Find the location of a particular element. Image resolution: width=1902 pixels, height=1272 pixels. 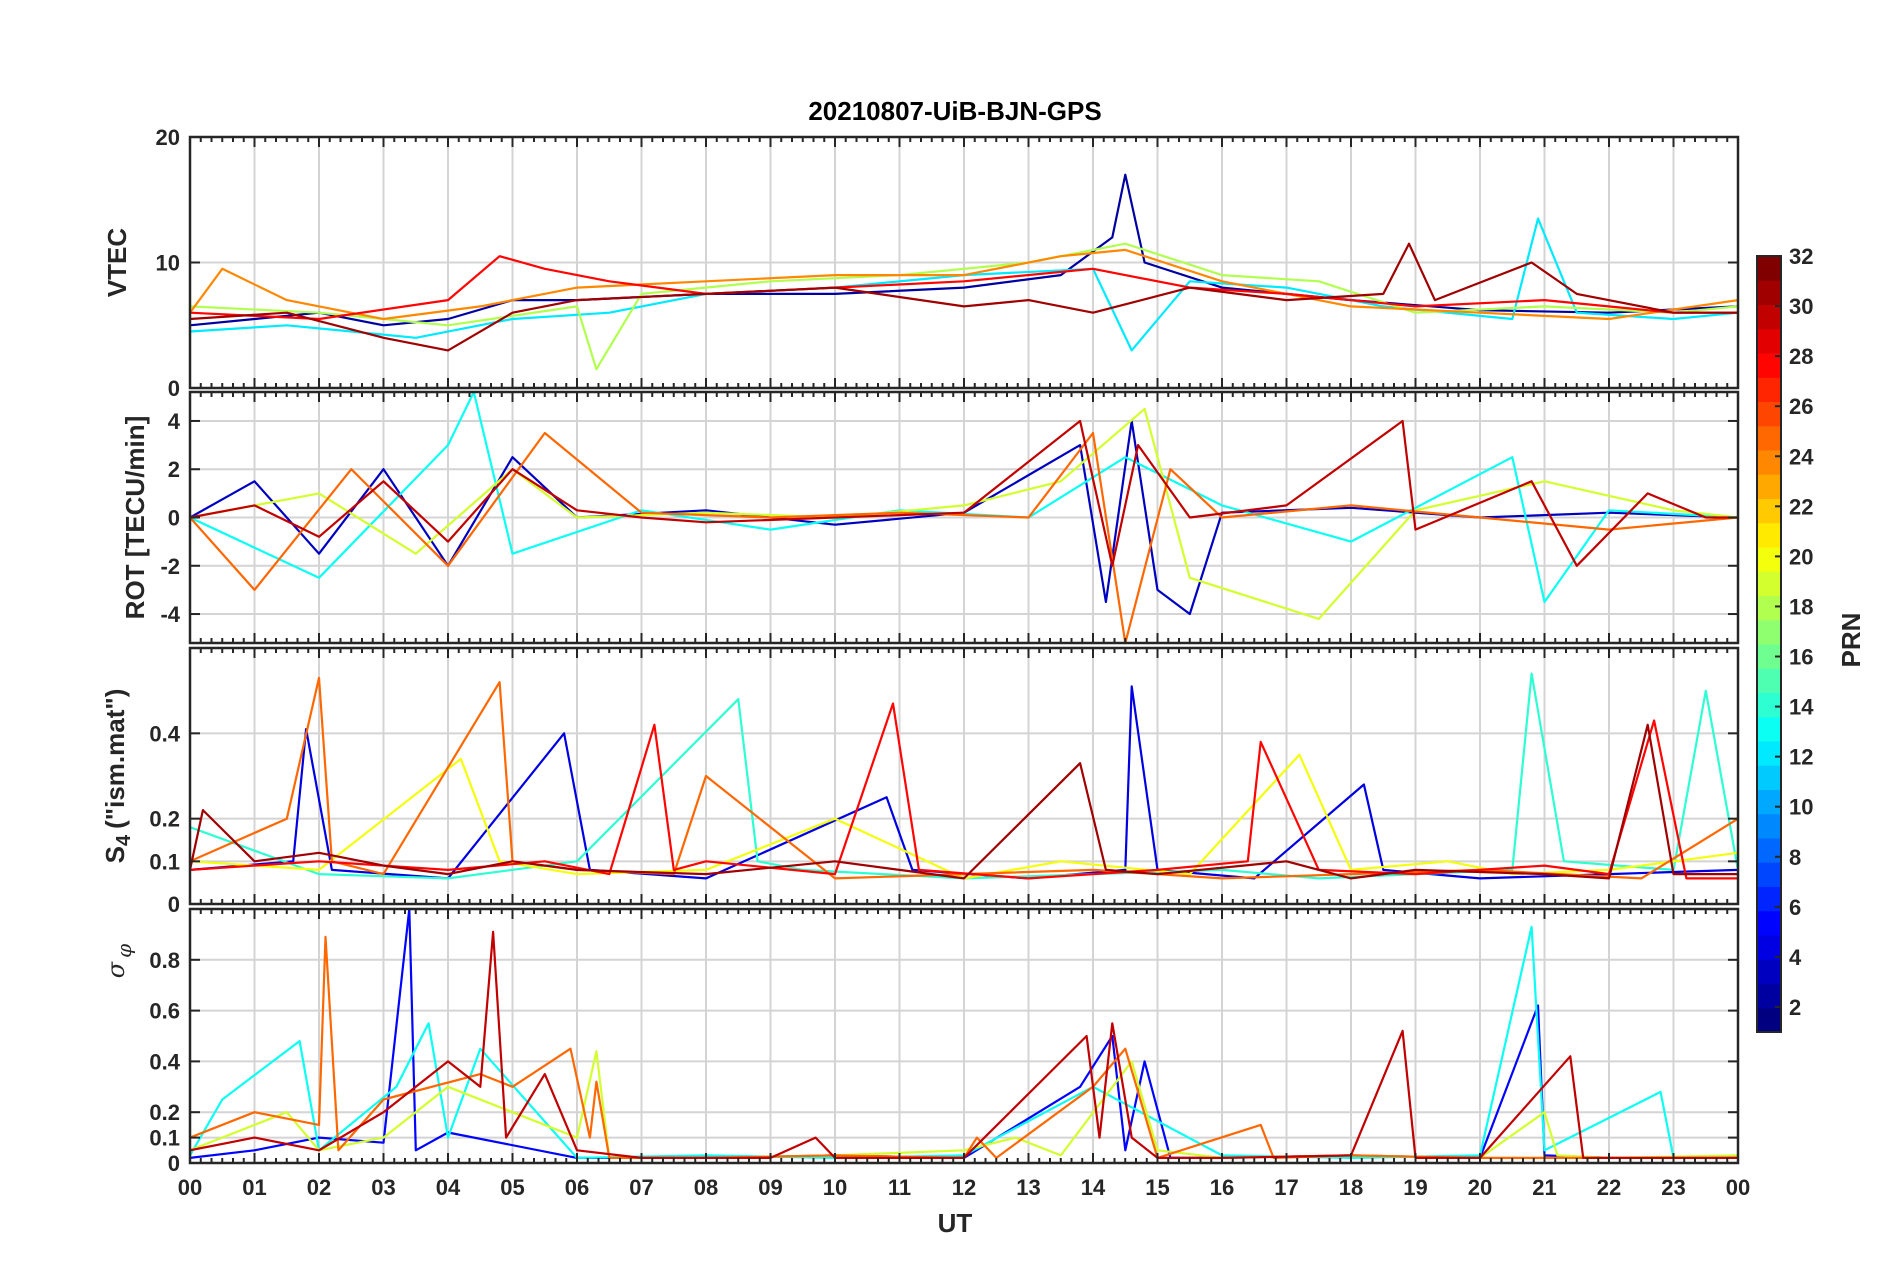

x-tick-label: 03 is located at coordinates (383, 1187).